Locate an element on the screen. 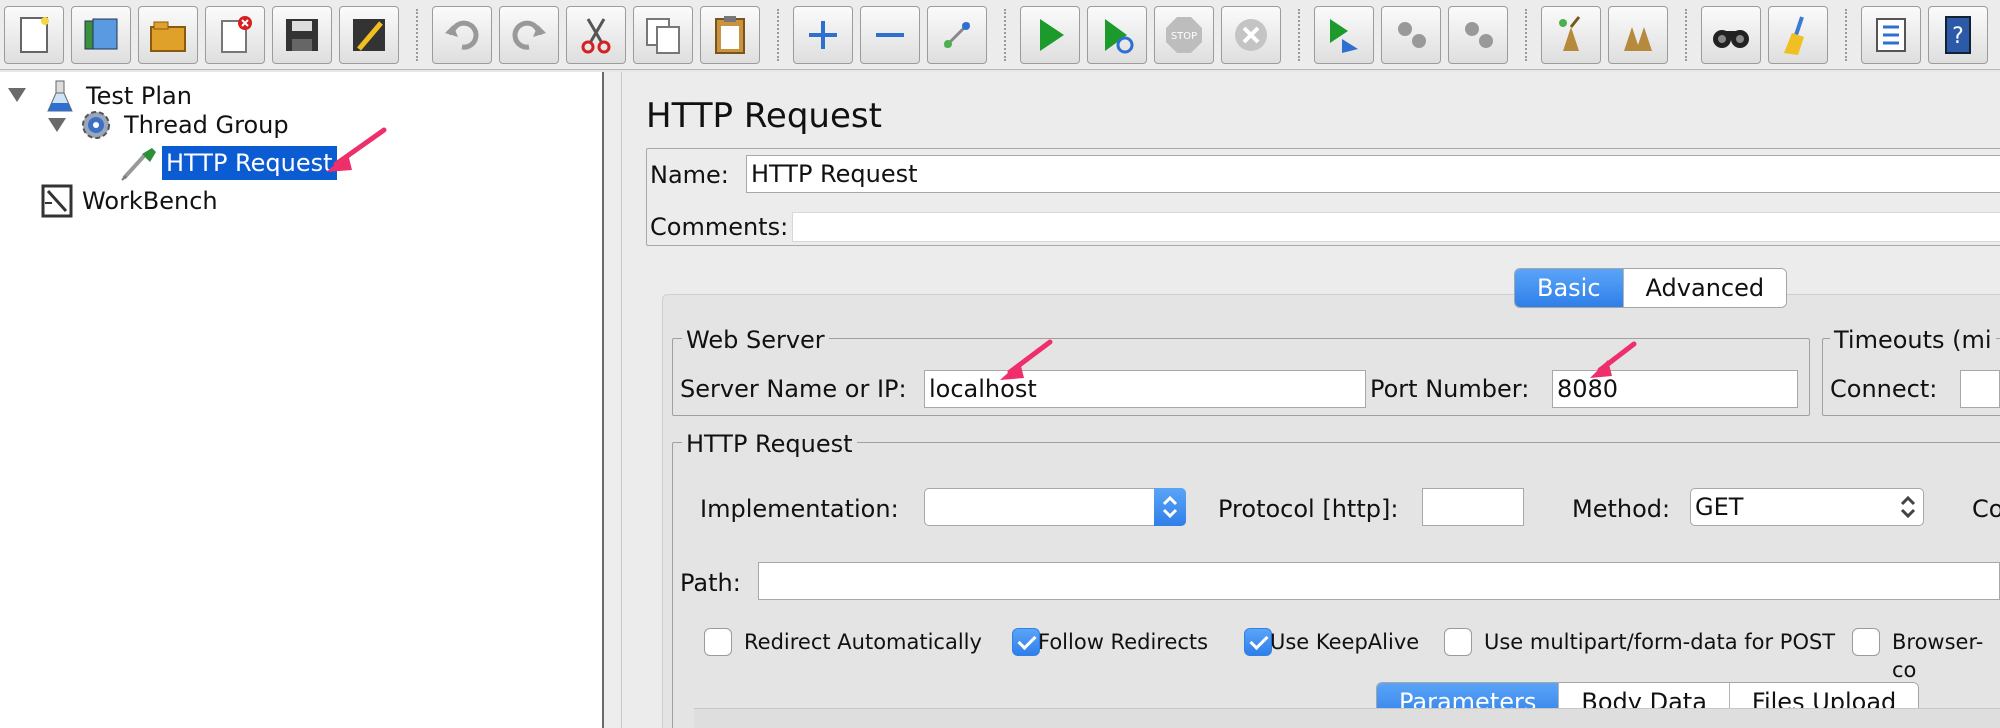 This screenshot has height=728, width=2000. clear-icon is located at coordinates (1570, 33).